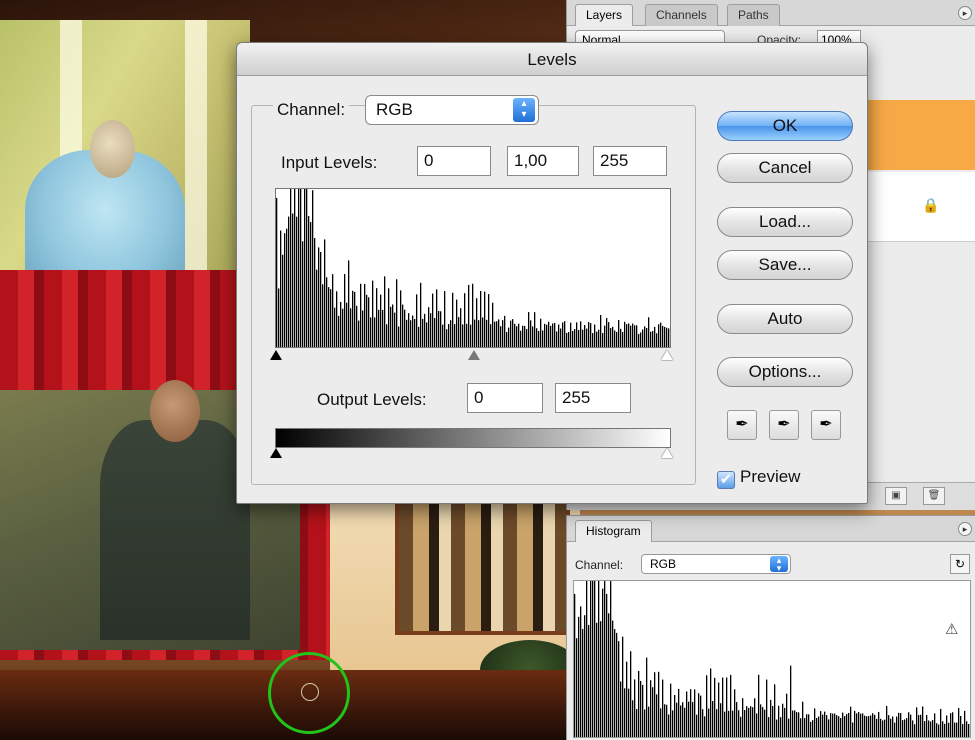 The height and width of the screenshot is (740, 975). What do you see at coordinates (454, 161) in the screenshot?
I see `input-black-field: 0` at bounding box center [454, 161].